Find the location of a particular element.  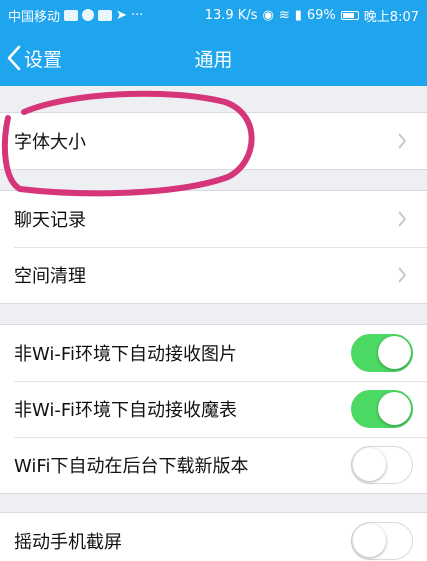

status-bar: 中国移动 ➤ ··· 13.9 K/s ◉ ≋ ▮ 69% 晚上8:07 is located at coordinates (213, 15).